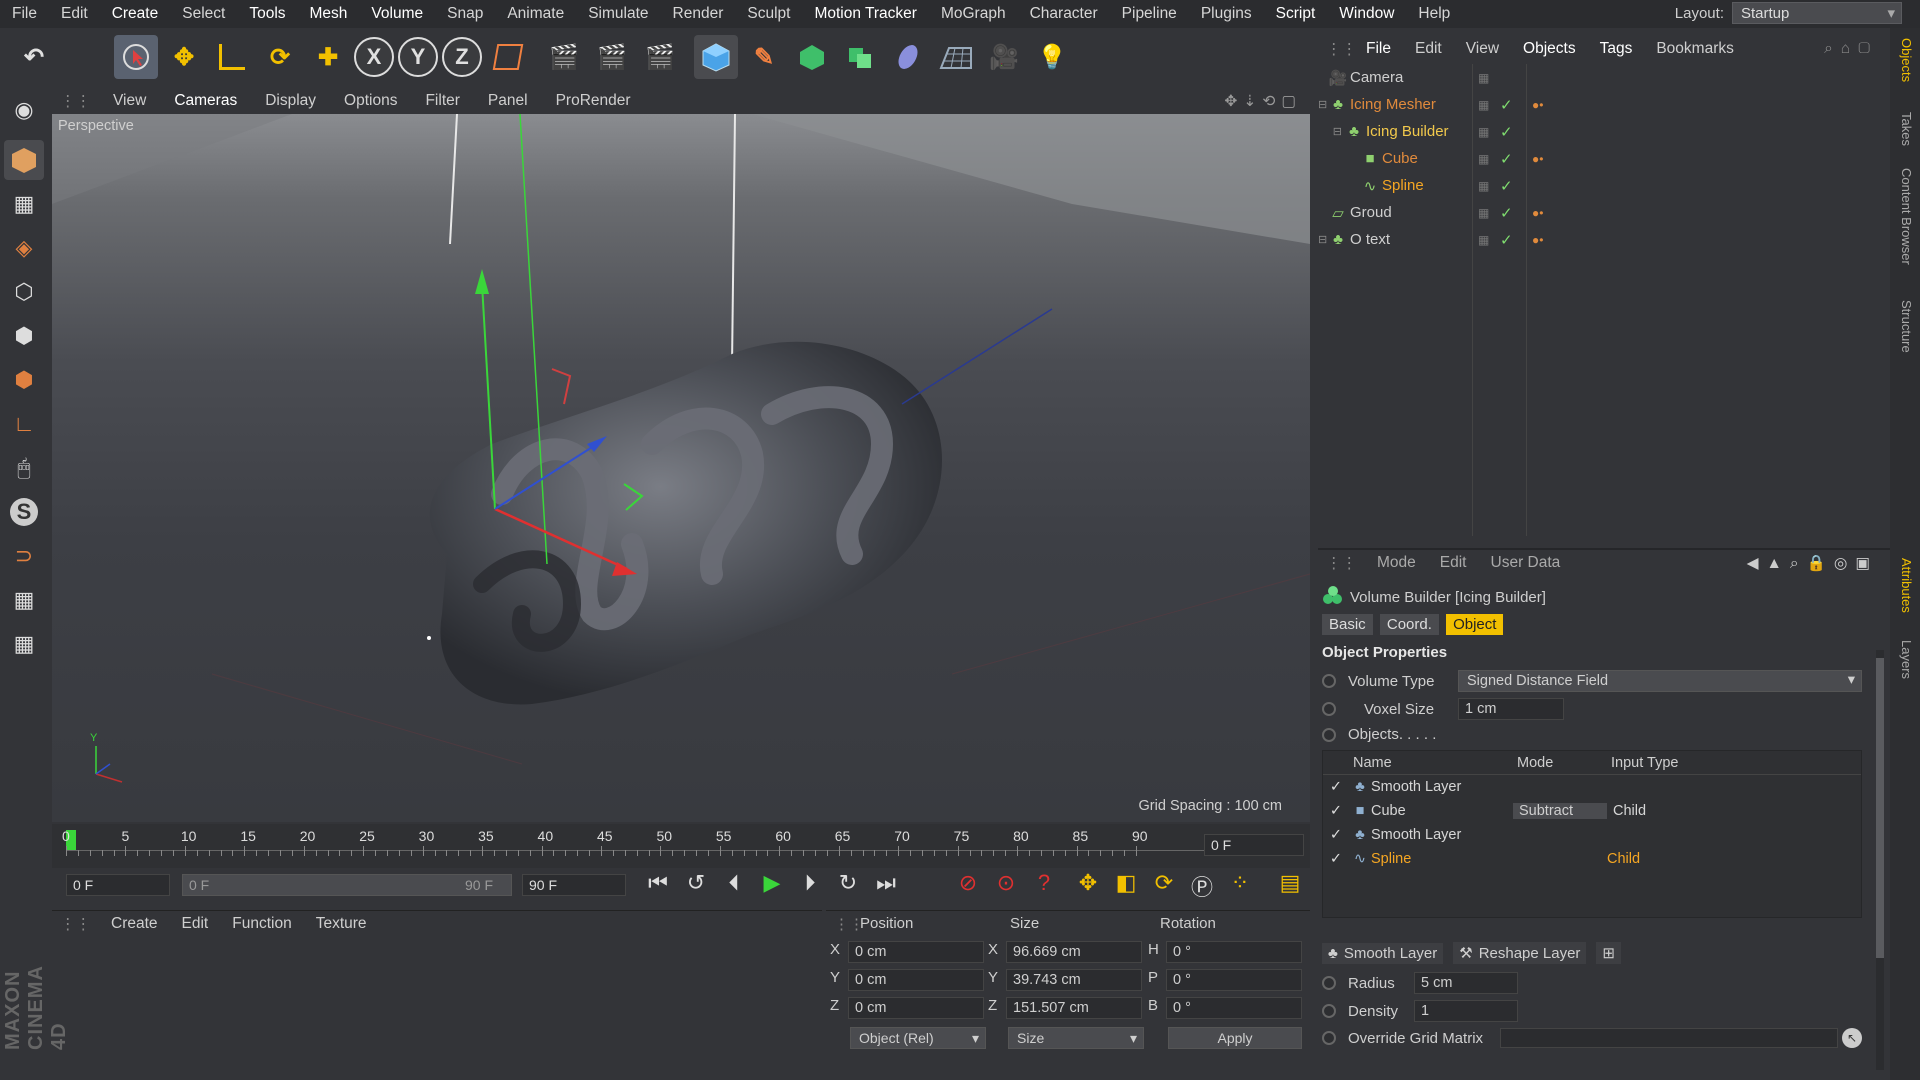 The width and height of the screenshot is (1920, 1080). Describe the element at coordinates (1906, 659) in the screenshot. I see `tab-layers-vertical: Layers` at that location.